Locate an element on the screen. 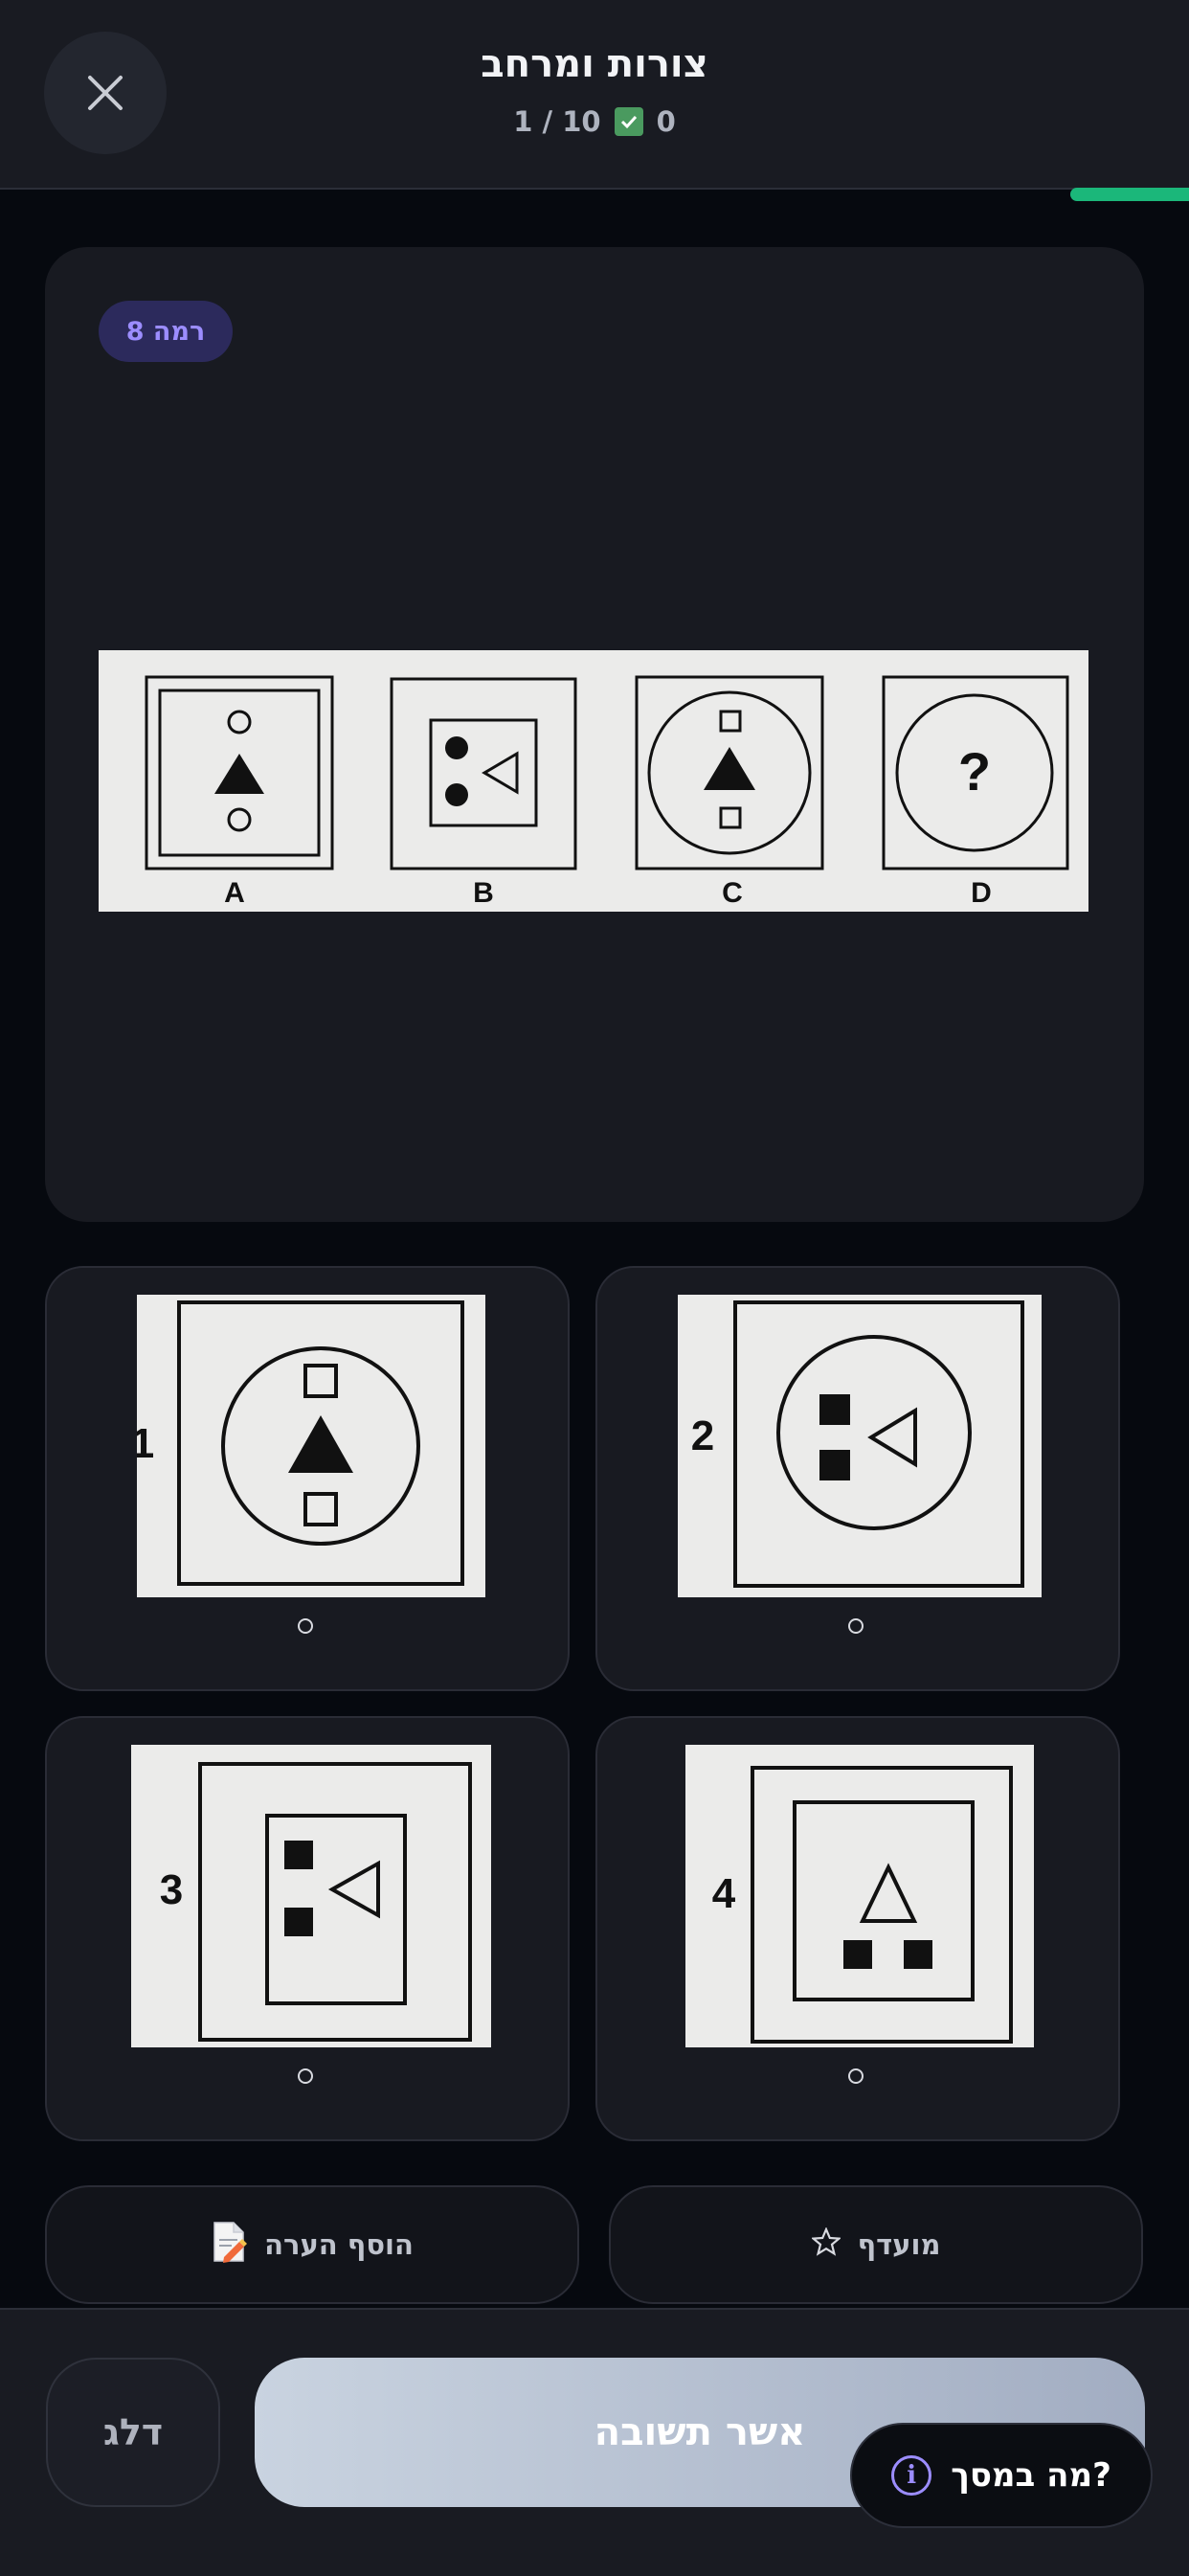  option-3-image: 3 is located at coordinates (311, 1896).